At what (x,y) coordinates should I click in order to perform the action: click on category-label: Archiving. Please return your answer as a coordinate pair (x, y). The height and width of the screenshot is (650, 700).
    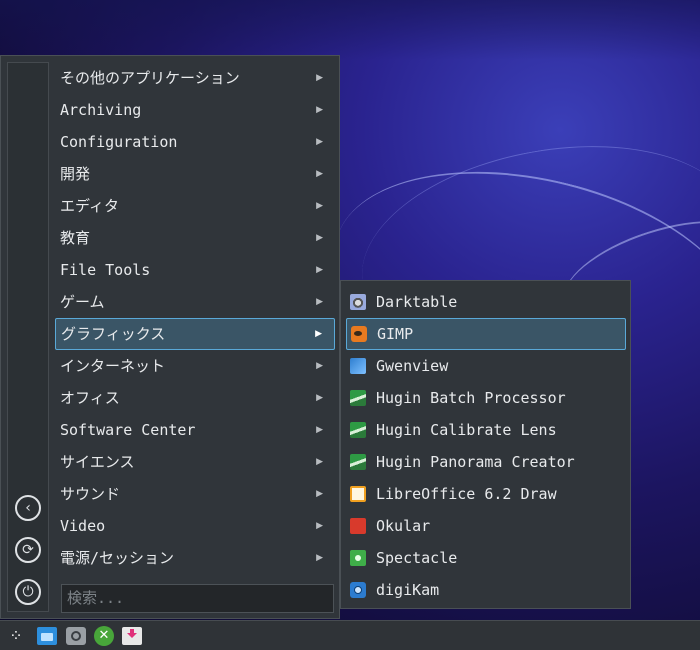
    Looking at the image, I should click on (101, 110).